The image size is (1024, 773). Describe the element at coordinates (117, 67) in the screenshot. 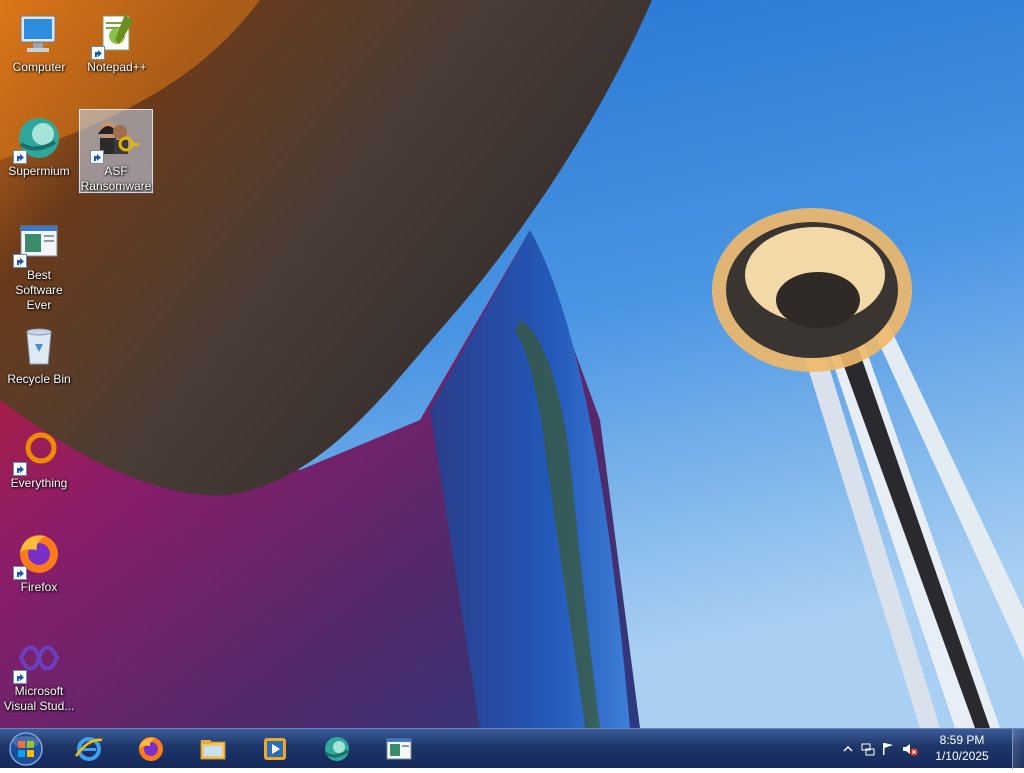

I see `icon-label: Notepad++` at that location.